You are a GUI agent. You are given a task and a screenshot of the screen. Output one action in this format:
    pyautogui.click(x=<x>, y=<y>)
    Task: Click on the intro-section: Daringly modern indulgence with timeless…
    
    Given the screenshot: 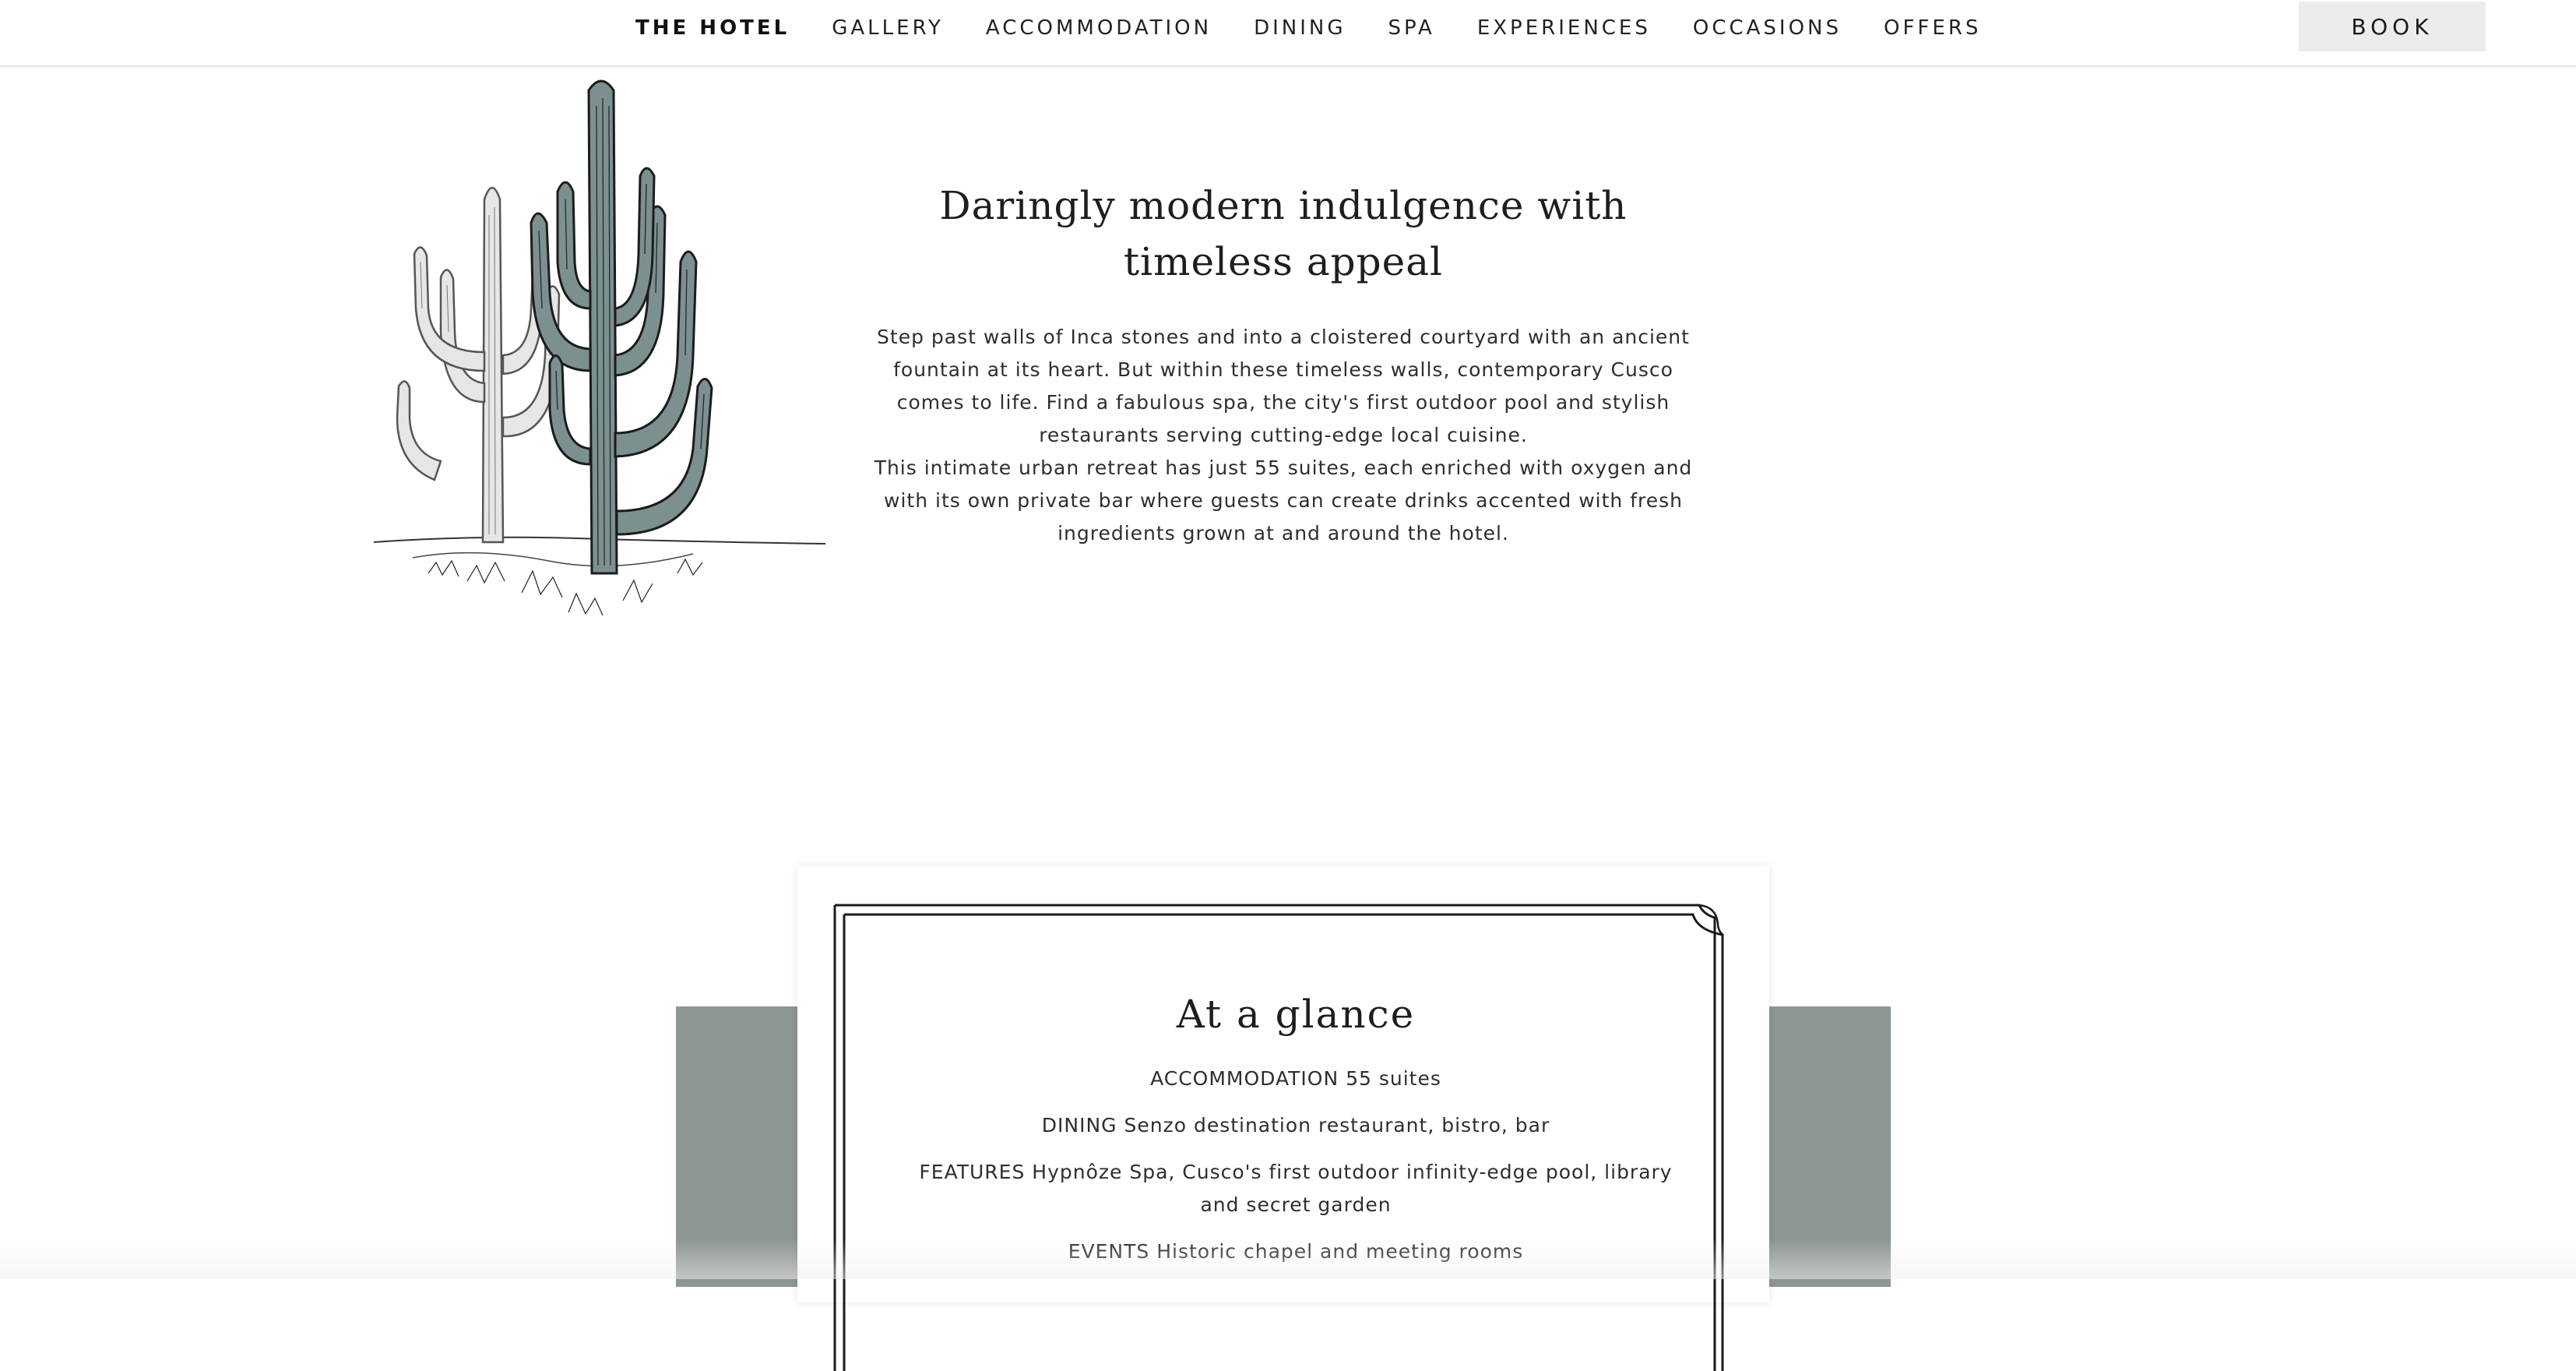 What is the action you would take?
    pyautogui.click(x=1283, y=364)
    